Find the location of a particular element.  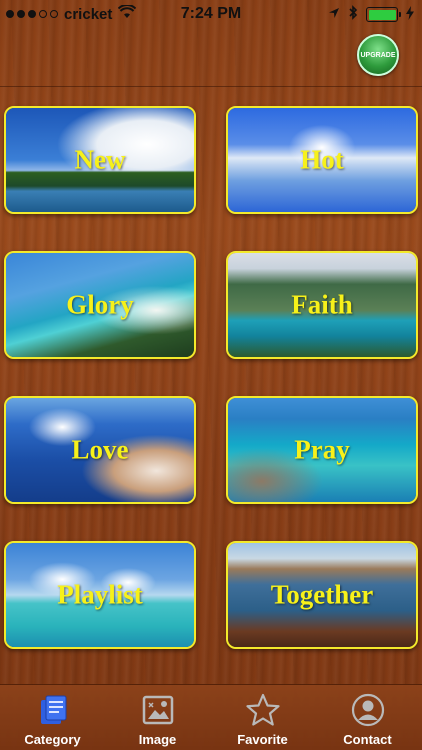

category-tile-glory: Glory is located at coordinates (100, 305).